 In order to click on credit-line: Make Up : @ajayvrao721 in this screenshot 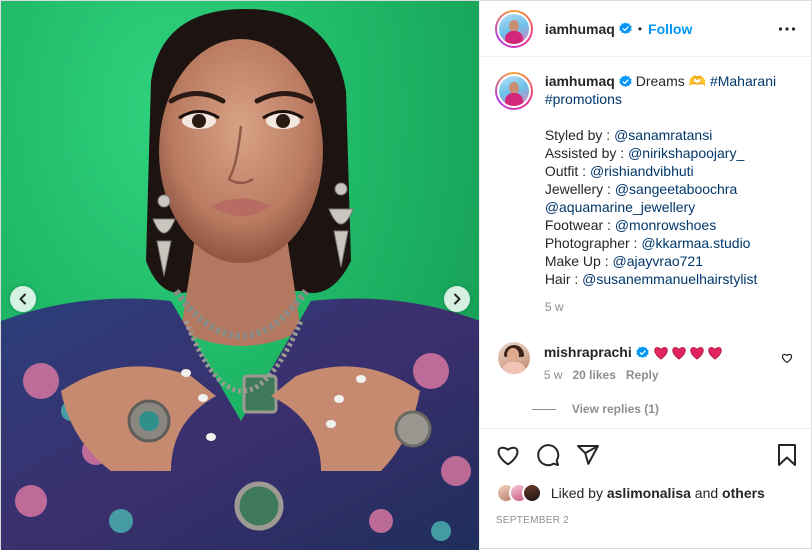, I will do `click(624, 261)`.